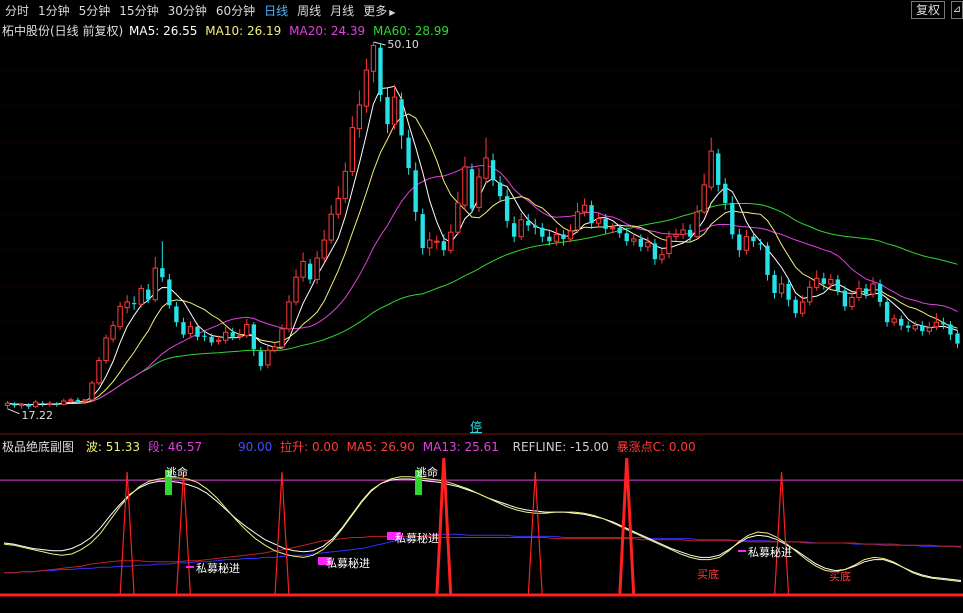 The width and height of the screenshot is (963, 613). I want to click on bottom-label: 买底, so click(840, 576).